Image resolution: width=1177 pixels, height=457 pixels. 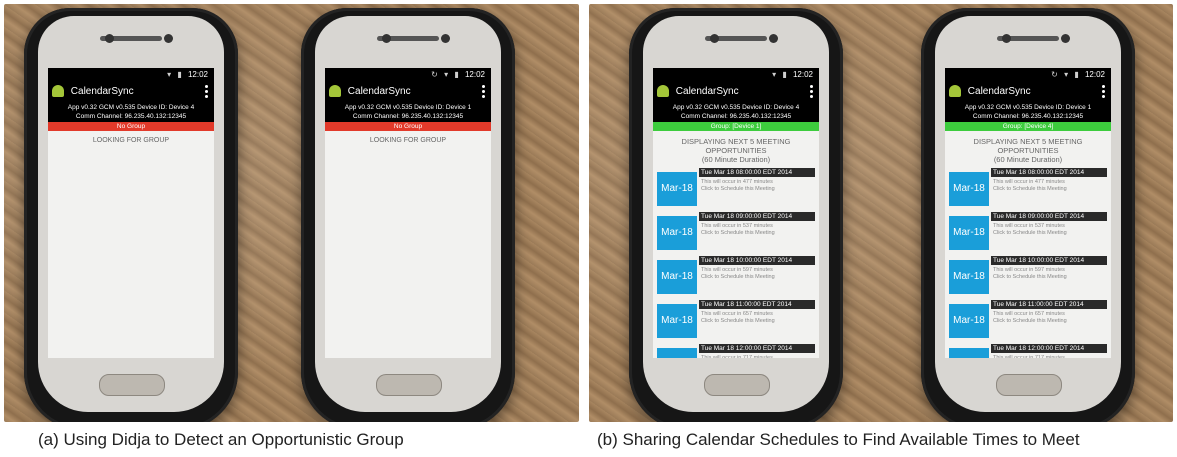 I want to click on meeting-occur-text: This will occur in 537 minutes, so click(x=1029, y=226).